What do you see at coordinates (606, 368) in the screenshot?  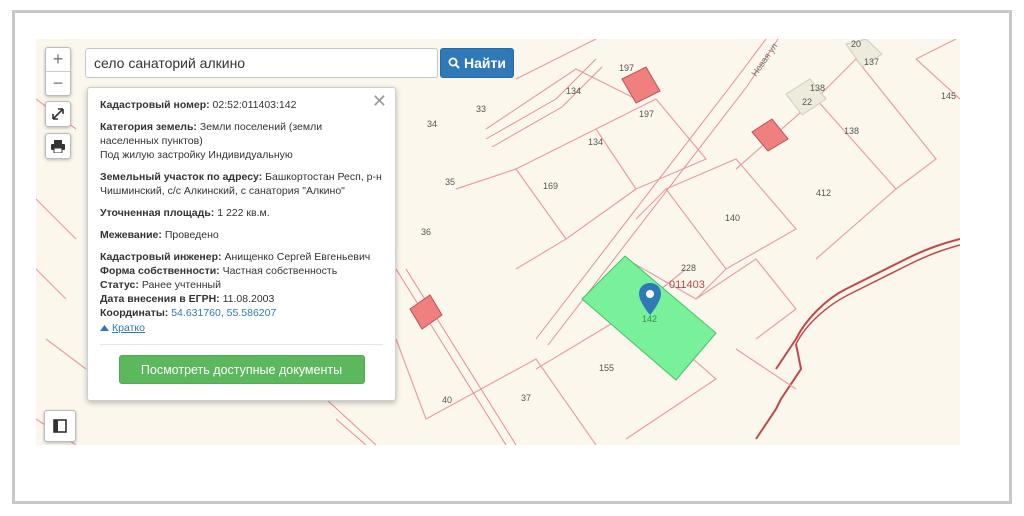 I see `svg-text: 155` at bounding box center [606, 368].